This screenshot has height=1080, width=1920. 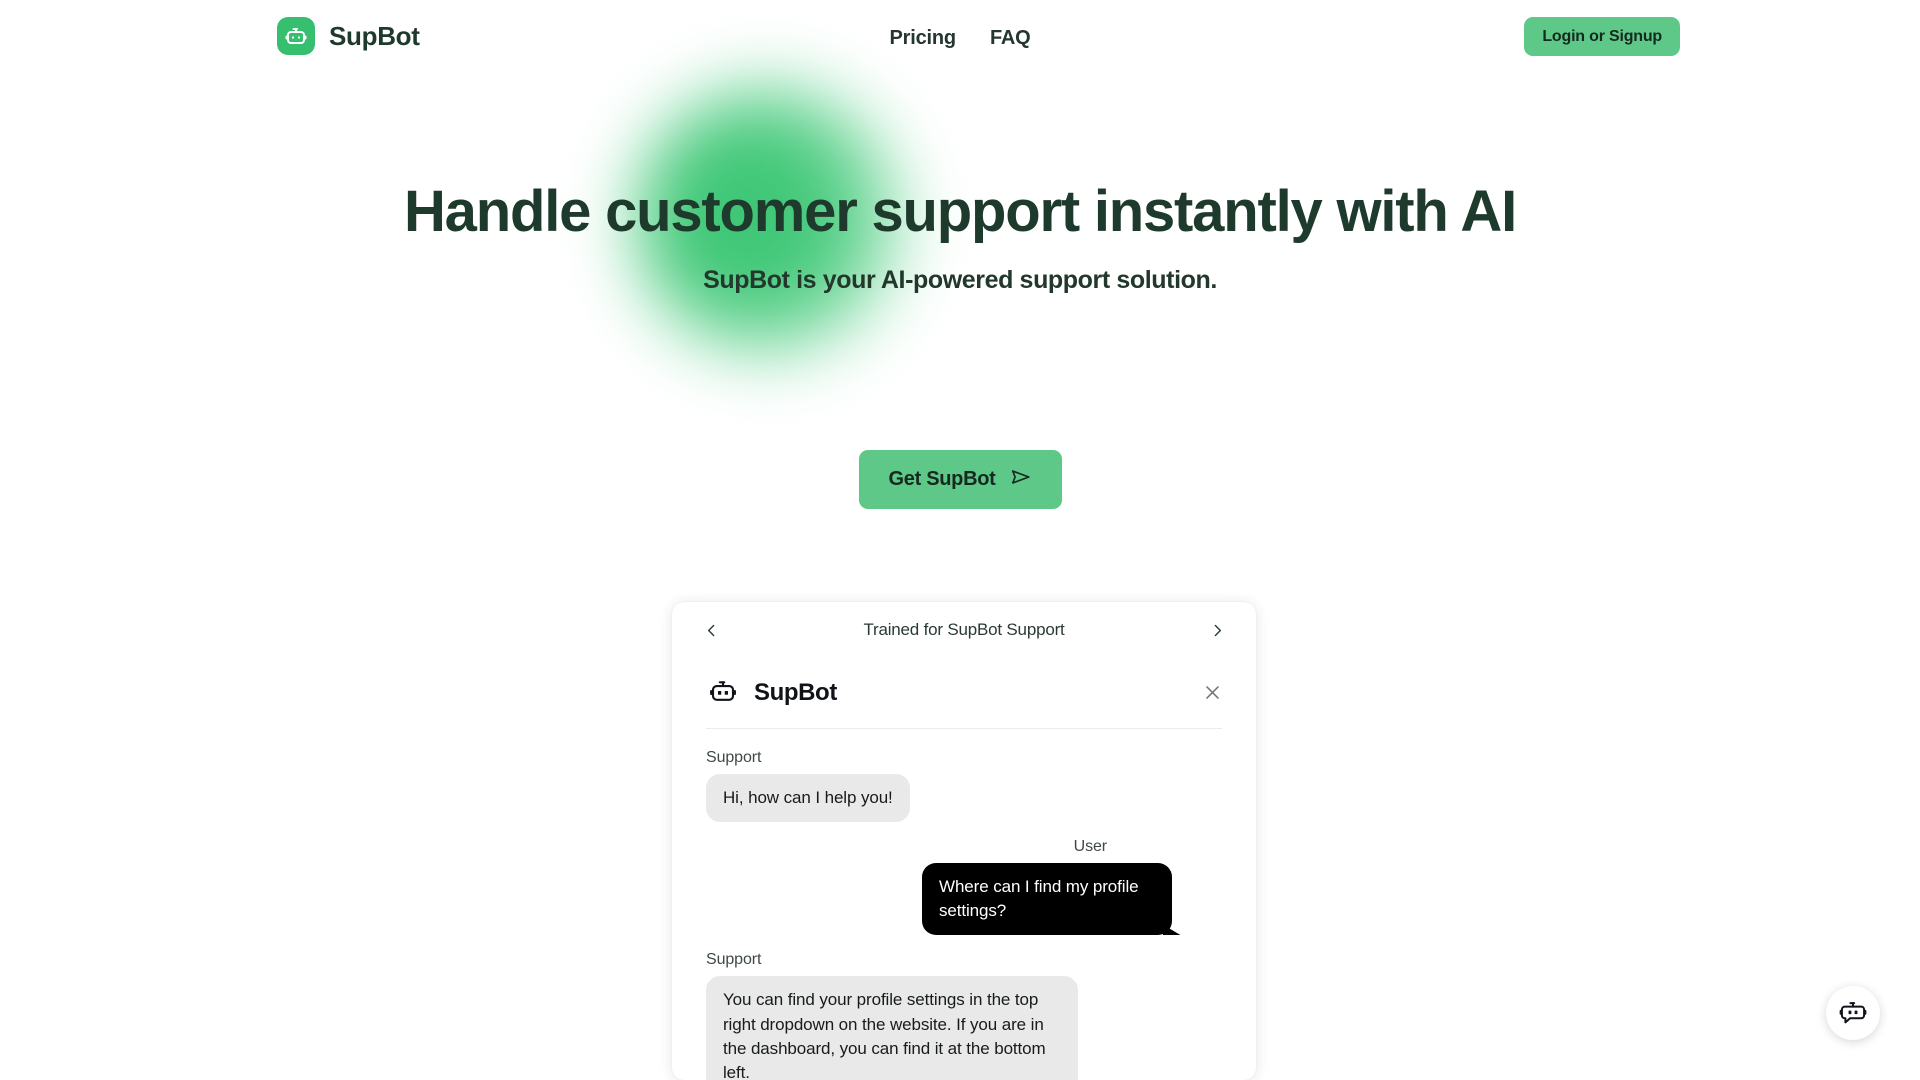 What do you see at coordinates (1217, 630) in the screenshot?
I see `chevron-right-icon` at bounding box center [1217, 630].